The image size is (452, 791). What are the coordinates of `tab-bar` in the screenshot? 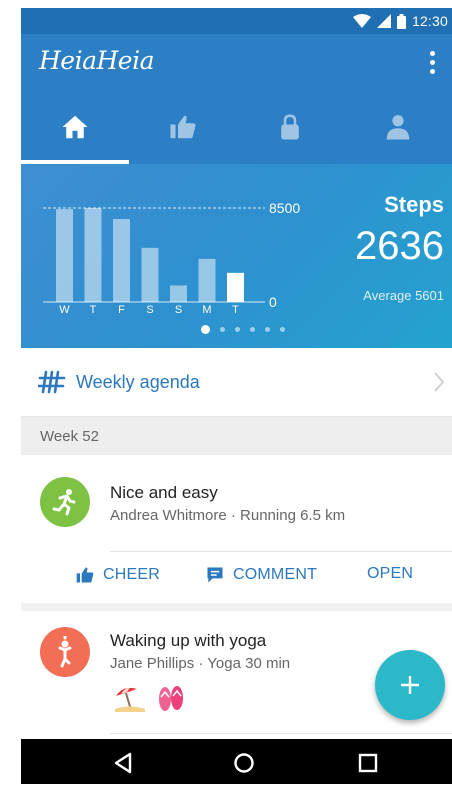 It's located at (236, 127).